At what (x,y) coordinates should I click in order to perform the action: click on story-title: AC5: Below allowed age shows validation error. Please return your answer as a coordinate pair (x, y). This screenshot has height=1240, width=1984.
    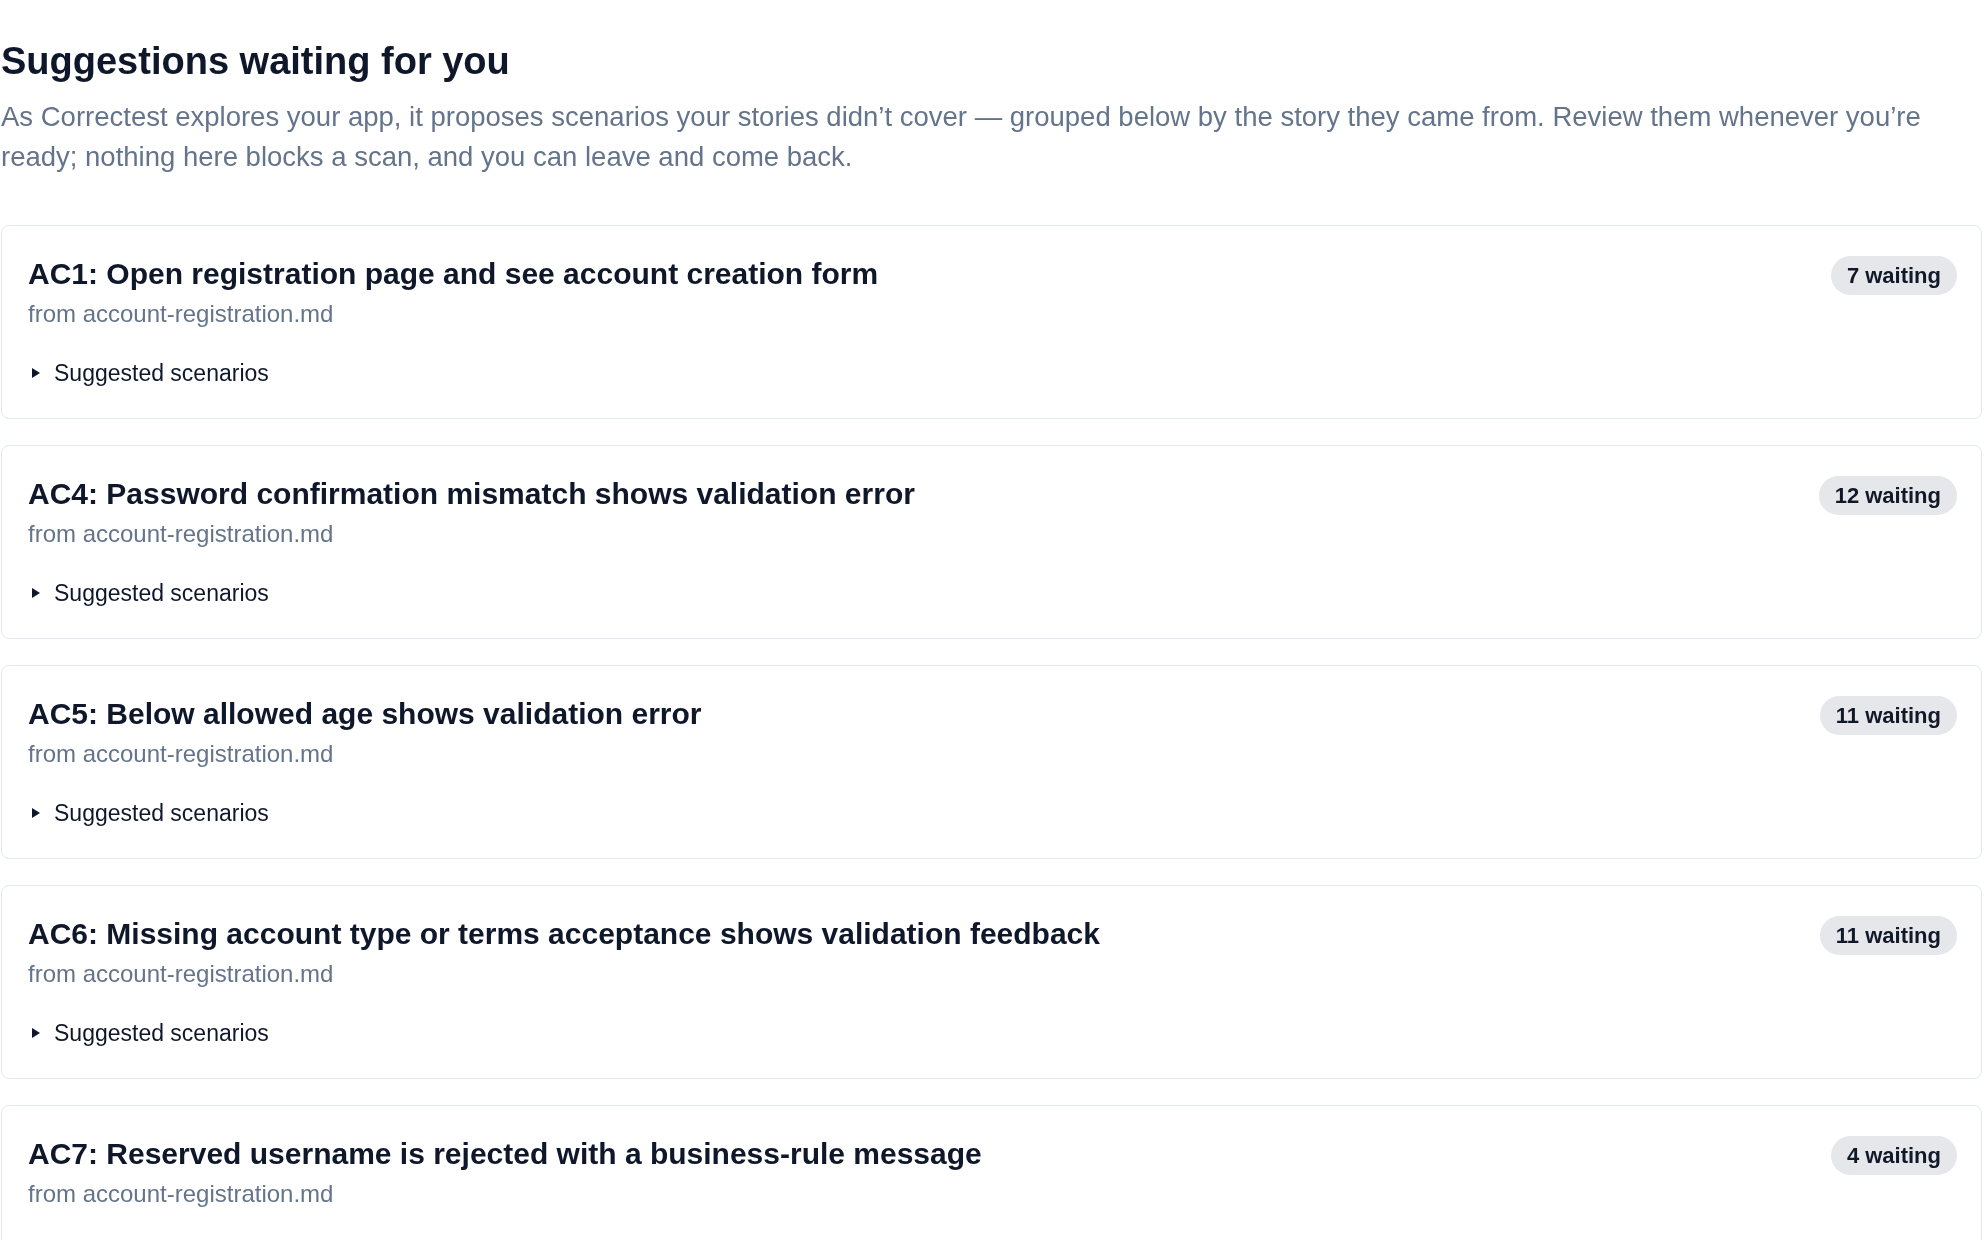
    Looking at the image, I should click on (365, 713).